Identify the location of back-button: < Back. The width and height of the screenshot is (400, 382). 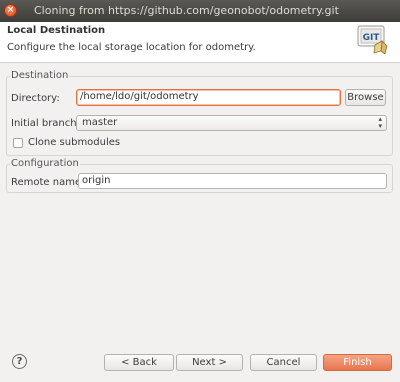
(139, 362).